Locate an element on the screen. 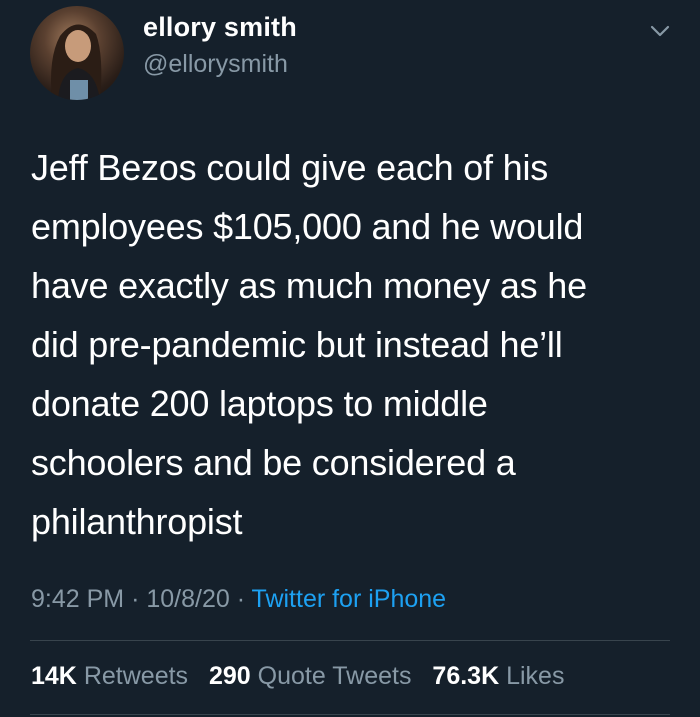 This screenshot has height=717, width=700. tweet-meta: 9:42 PM · 10/8/20 · Twitter for iPhone is located at coordinates (238, 599).